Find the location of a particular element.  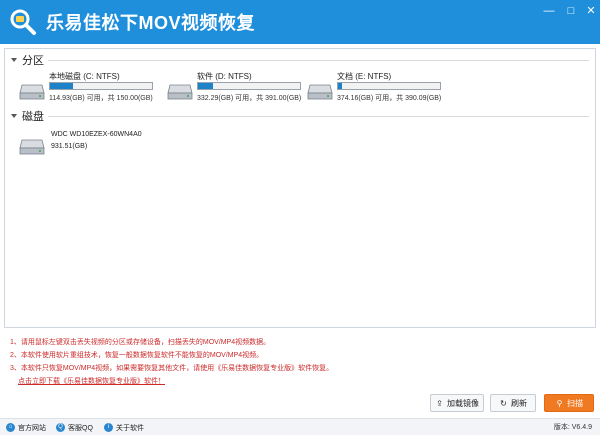

scan-button: ⚲ 扫描 is located at coordinates (569, 403).